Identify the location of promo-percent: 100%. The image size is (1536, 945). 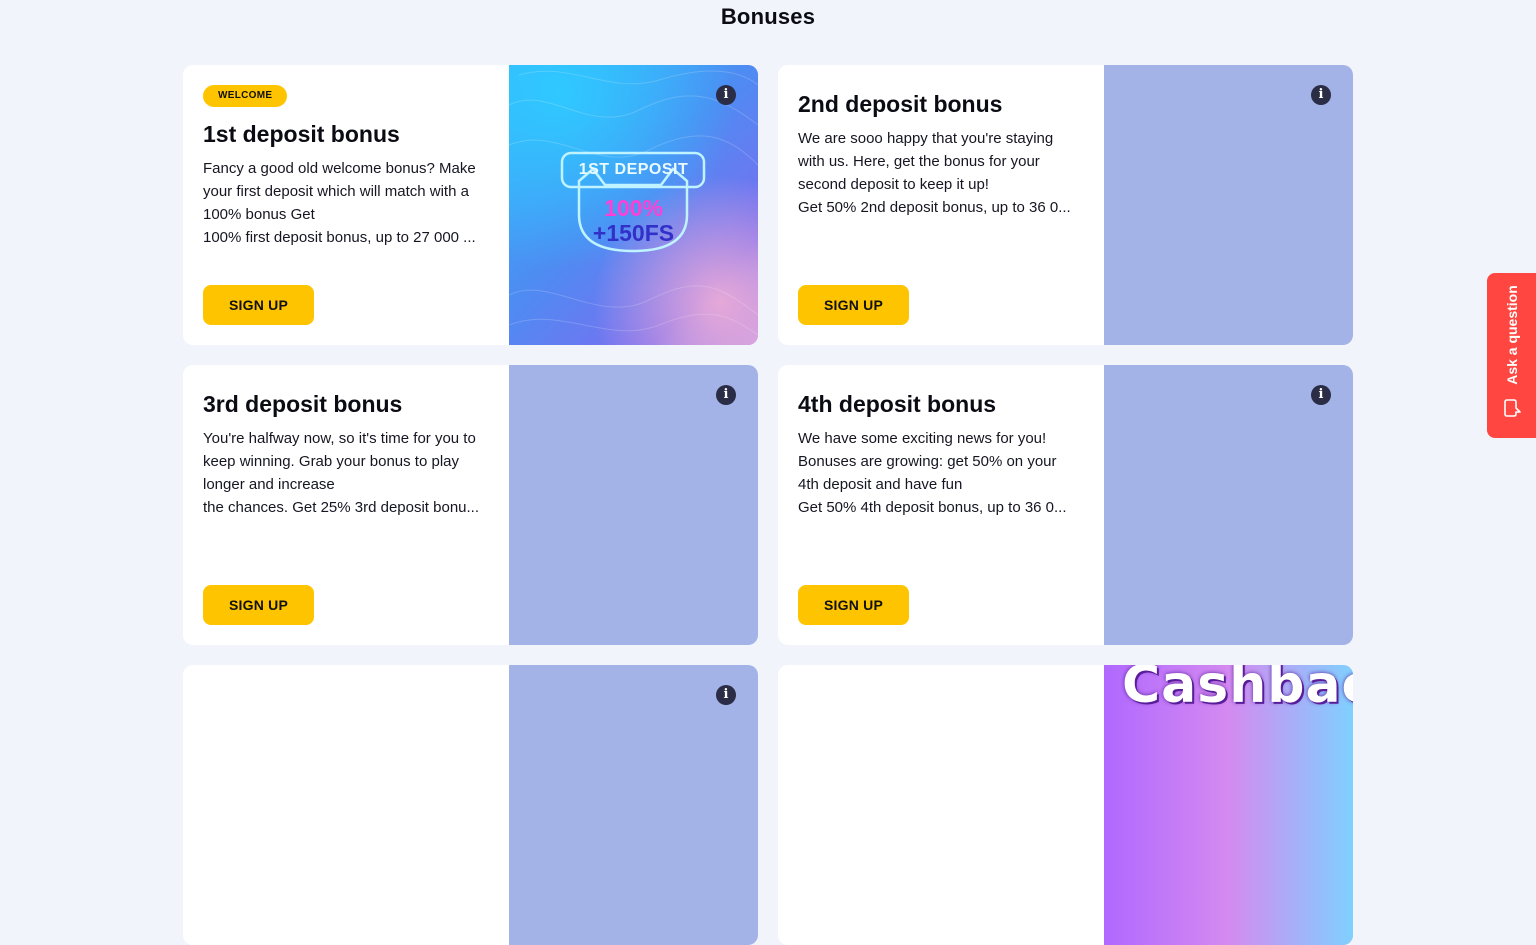
(633, 208).